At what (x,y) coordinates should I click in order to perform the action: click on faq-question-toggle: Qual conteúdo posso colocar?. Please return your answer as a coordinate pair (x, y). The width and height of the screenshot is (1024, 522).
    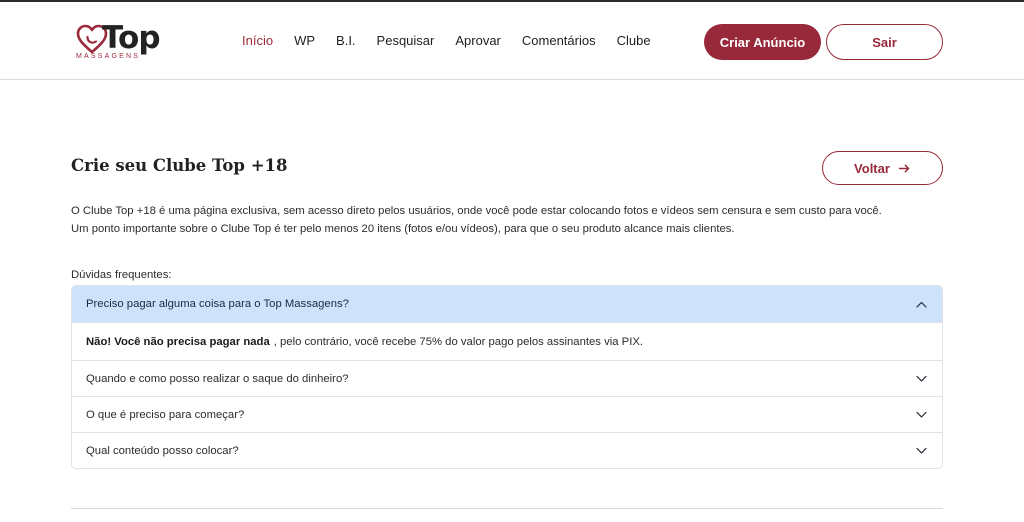
    Looking at the image, I should click on (507, 450).